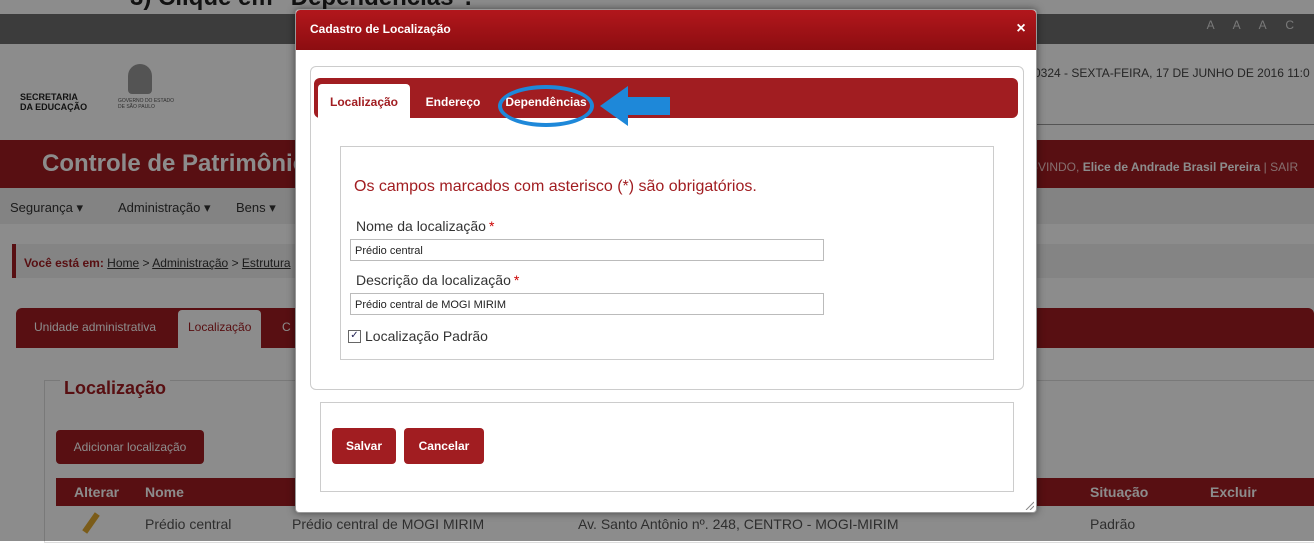 The width and height of the screenshot is (1314, 543). Describe the element at coordinates (453, 102) in the screenshot. I see `tab-endereco: Endereço` at that location.